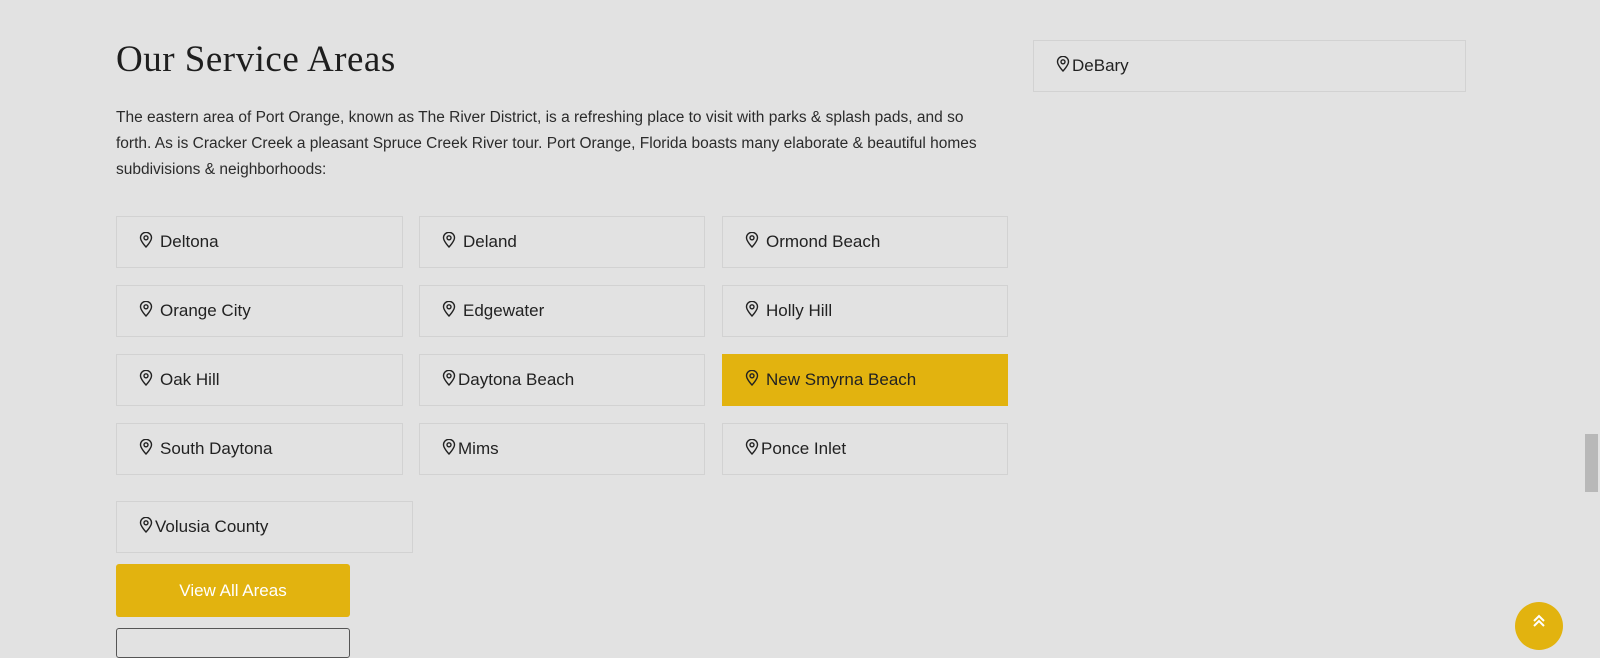  I want to click on area-label: South Daytona, so click(216, 448).